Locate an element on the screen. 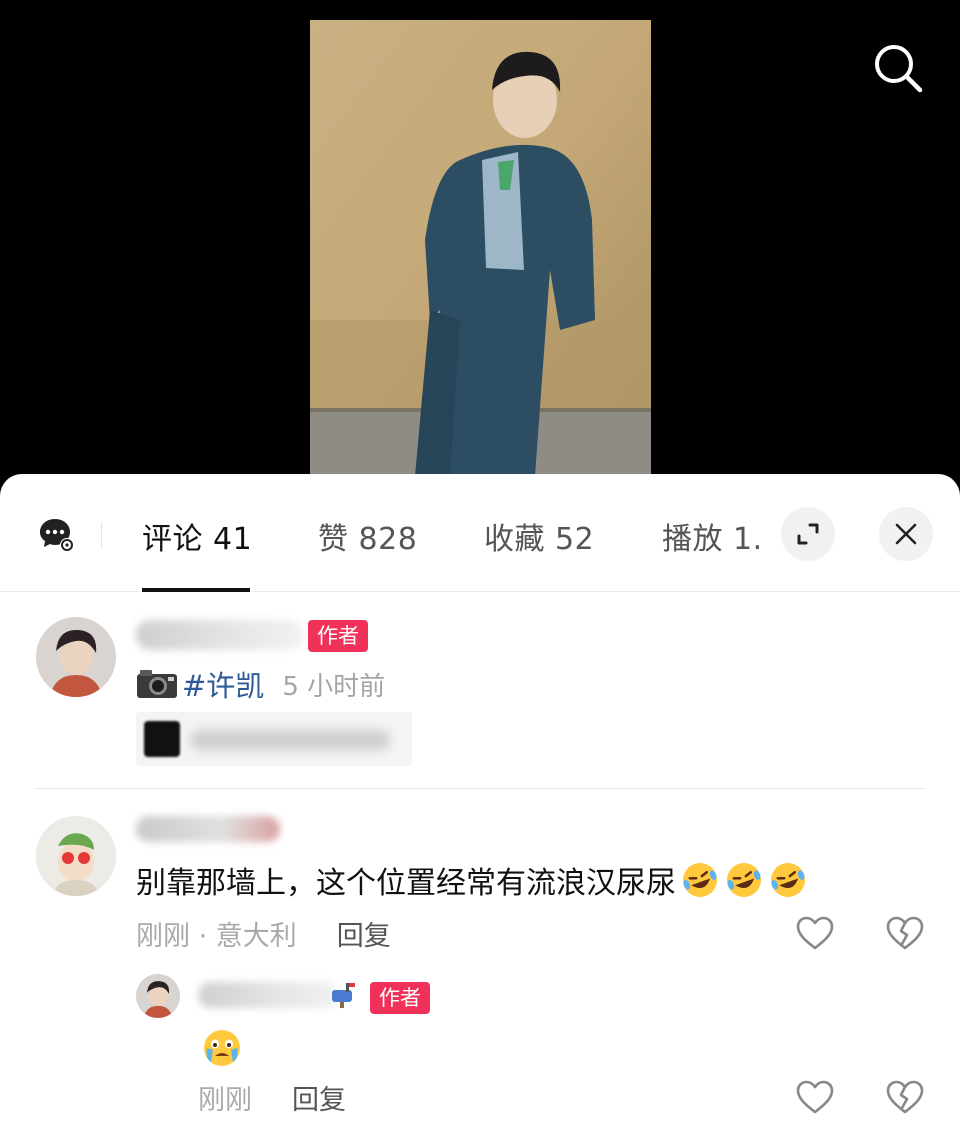 The height and width of the screenshot is (1148, 960). close-icon is located at coordinates (906, 534).